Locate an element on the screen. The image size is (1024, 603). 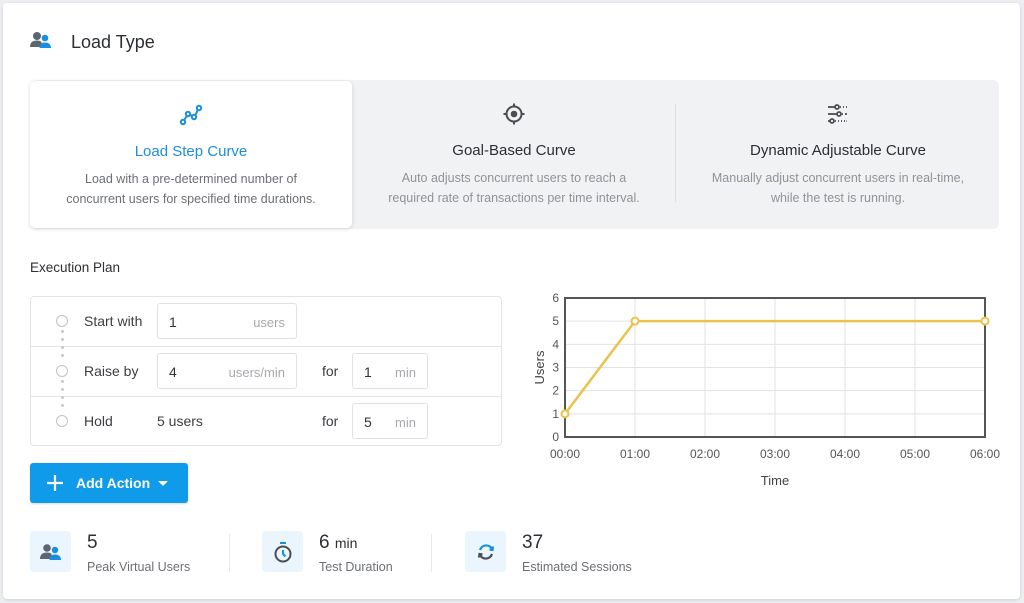
description-line: while the test is running. is located at coordinates (838, 198).